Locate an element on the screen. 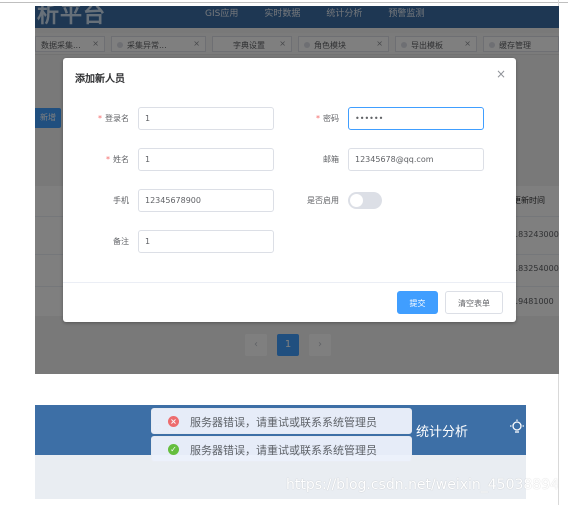 The height and width of the screenshot is (505, 568). error-toast: × 服务器错误，请重试或联系系统管理员 is located at coordinates (281, 421).